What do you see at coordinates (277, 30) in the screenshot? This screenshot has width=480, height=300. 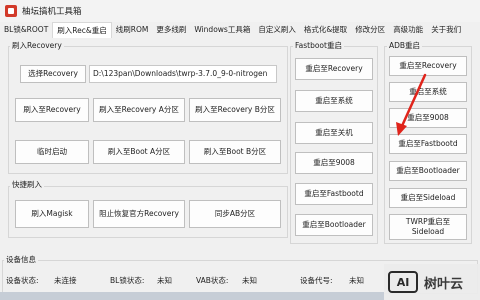 I see `menu-custom-flash: 自定义刷入` at bounding box center [277, 30].